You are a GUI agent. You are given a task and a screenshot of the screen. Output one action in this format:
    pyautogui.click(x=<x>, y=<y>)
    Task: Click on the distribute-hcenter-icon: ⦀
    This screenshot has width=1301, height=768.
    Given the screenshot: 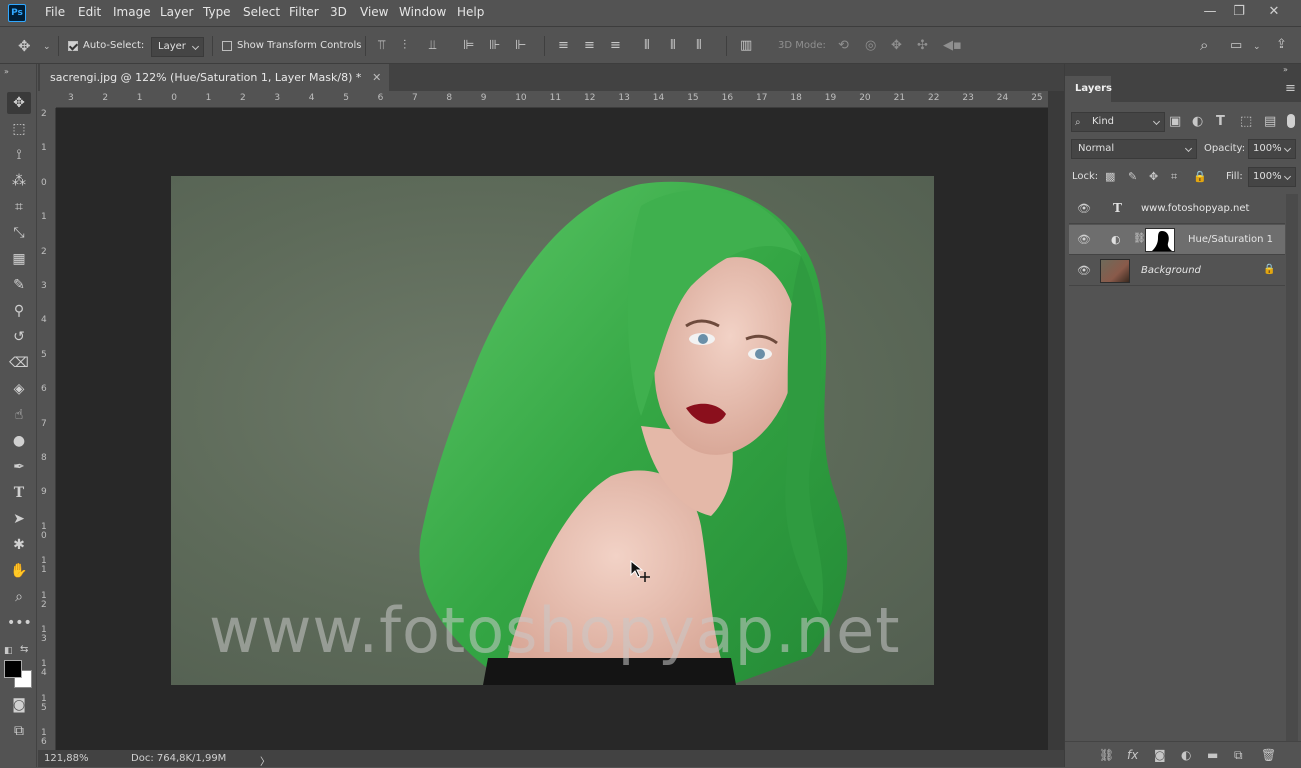 What is the action you would take?
    pyautogui.click(x=673, y=46)
    